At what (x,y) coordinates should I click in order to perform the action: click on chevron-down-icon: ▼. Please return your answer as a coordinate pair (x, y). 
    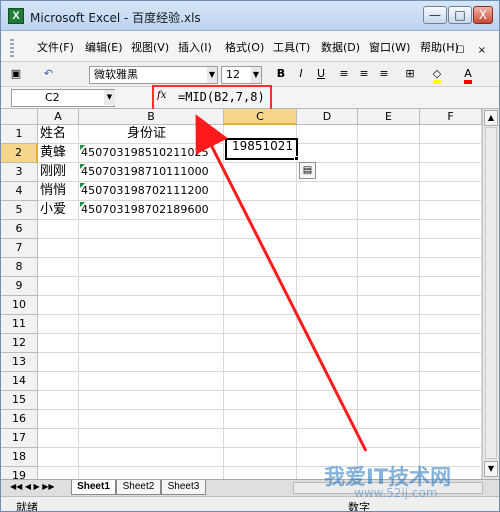
    Looking at the image, I should click on (109, 97).